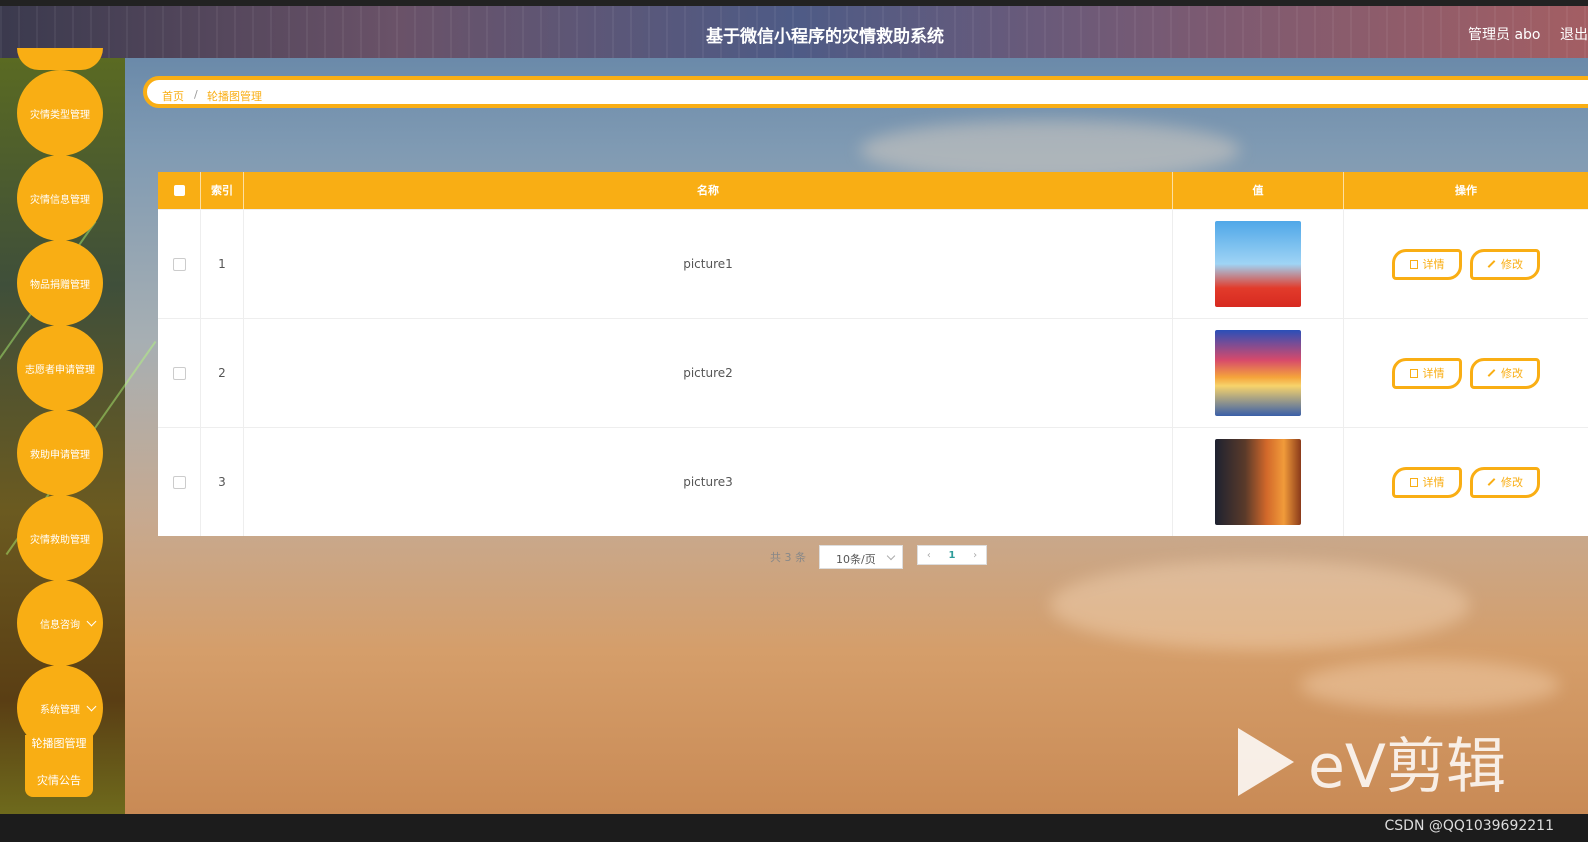 This screenshot has height=842, width=1588. I want to click on sidebar-item-donation: 物品捐赠管理, so click(60, 283).